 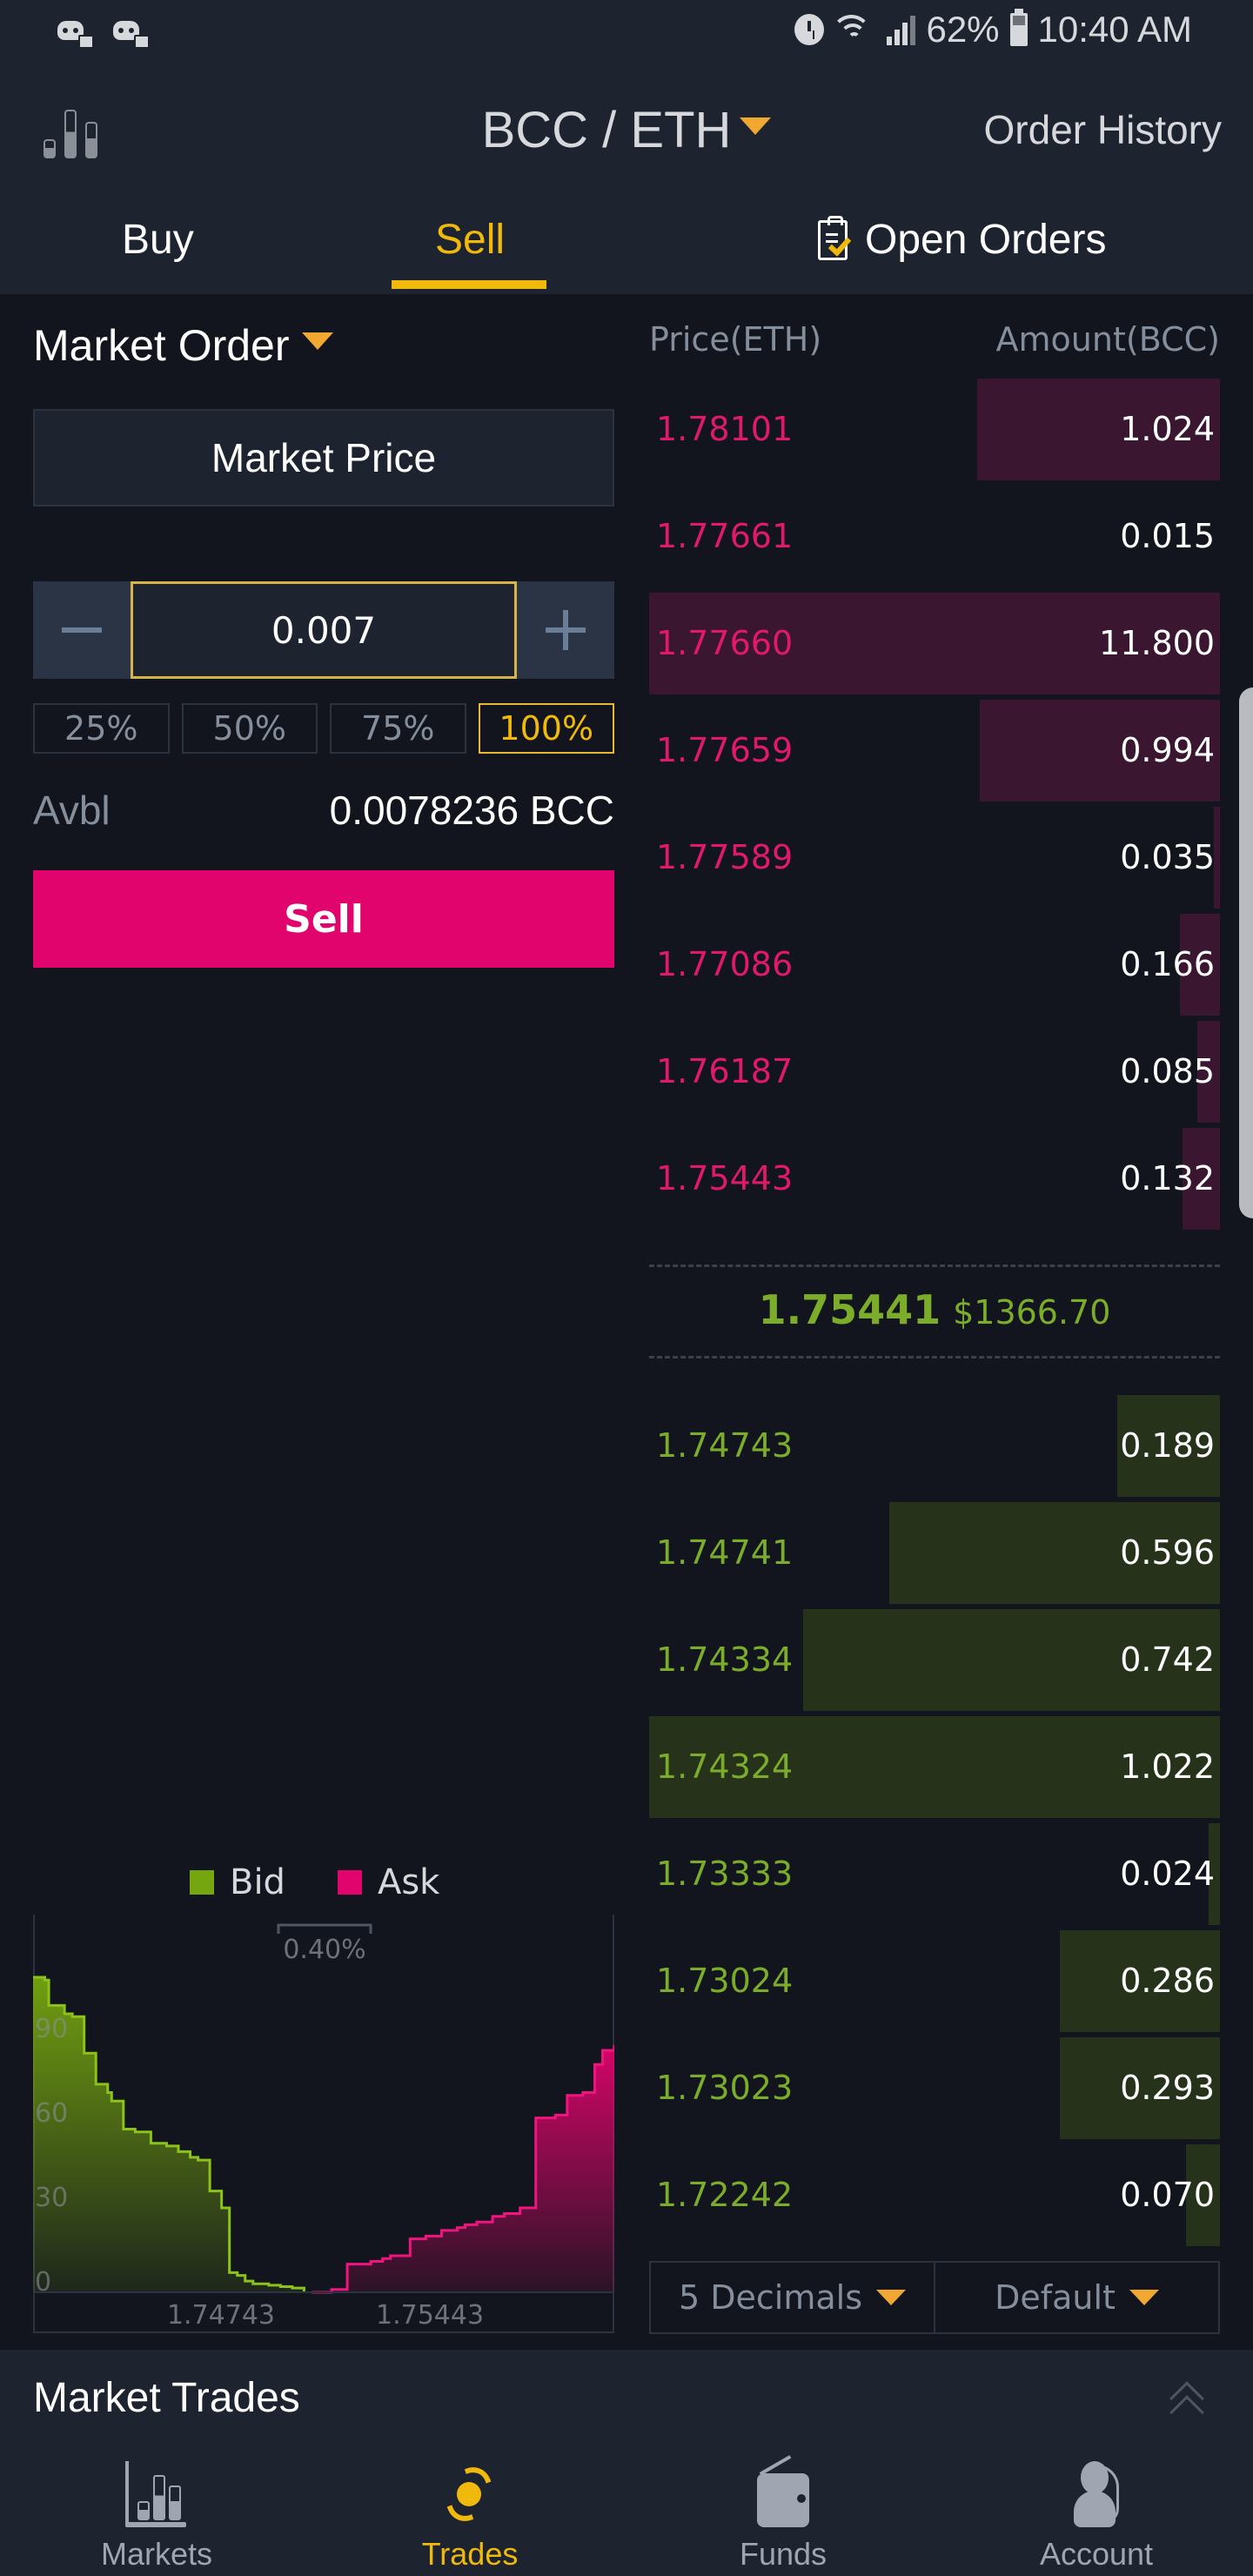 What do you see at coordinates (934, 2195) in the screenshot?
I see `bid-row: 1.72242 0.070` at bounding box center [934, 2195].